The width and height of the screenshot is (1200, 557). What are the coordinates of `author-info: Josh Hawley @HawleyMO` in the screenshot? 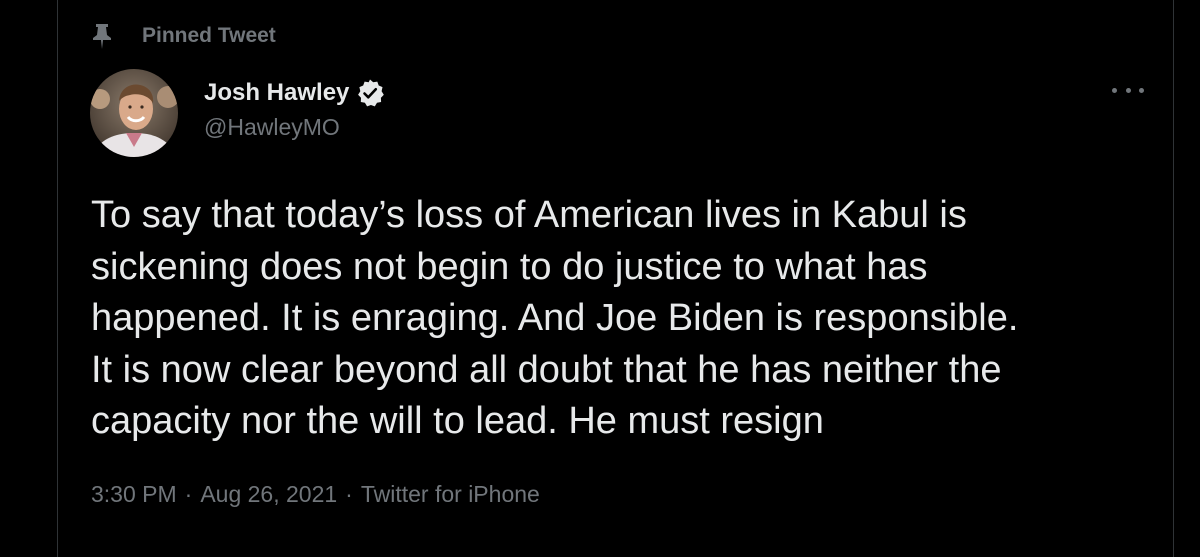 It's located at (294, 109).